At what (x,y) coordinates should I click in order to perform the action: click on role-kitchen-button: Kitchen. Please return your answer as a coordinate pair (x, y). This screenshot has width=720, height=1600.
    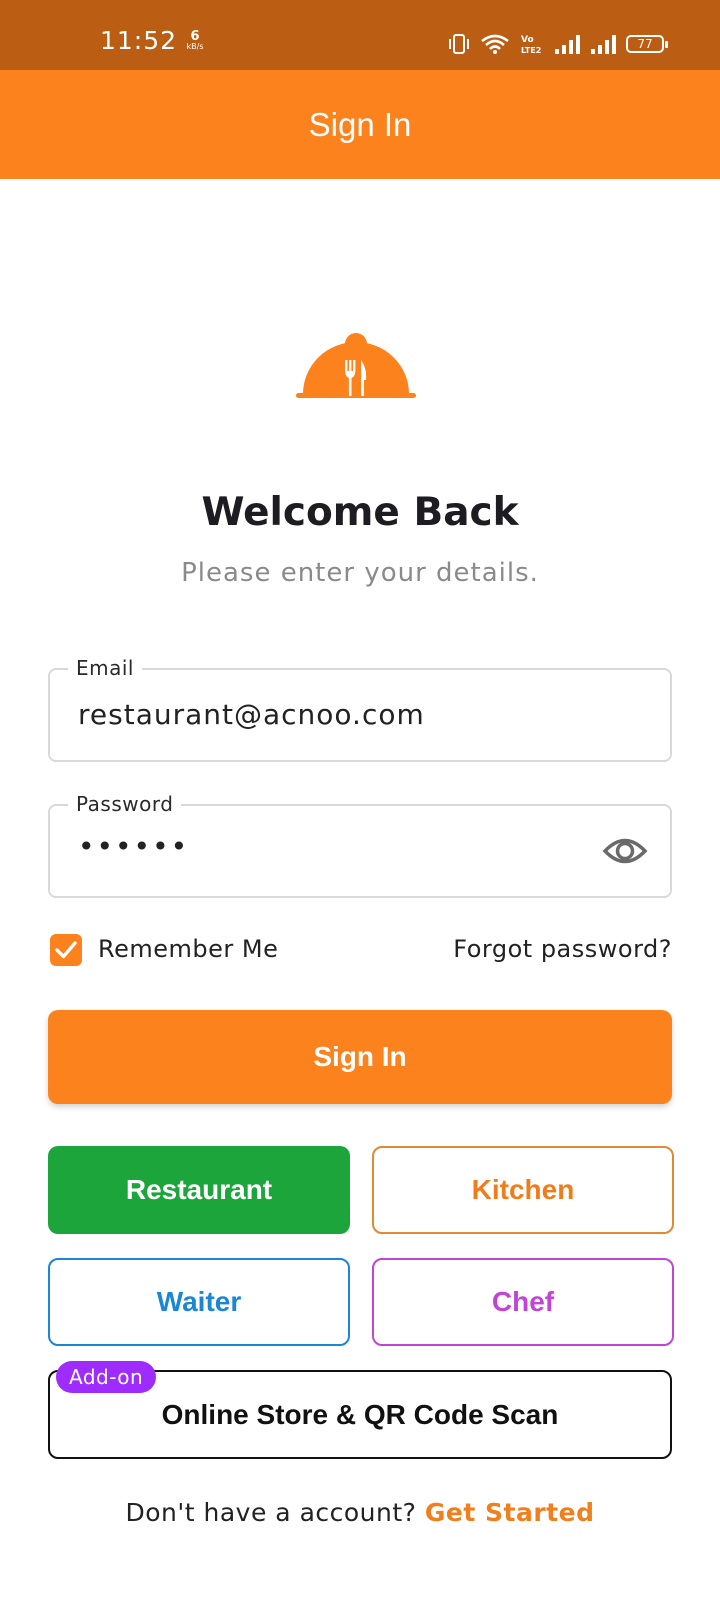
    Looking at the image, I should click on (523, 1190).